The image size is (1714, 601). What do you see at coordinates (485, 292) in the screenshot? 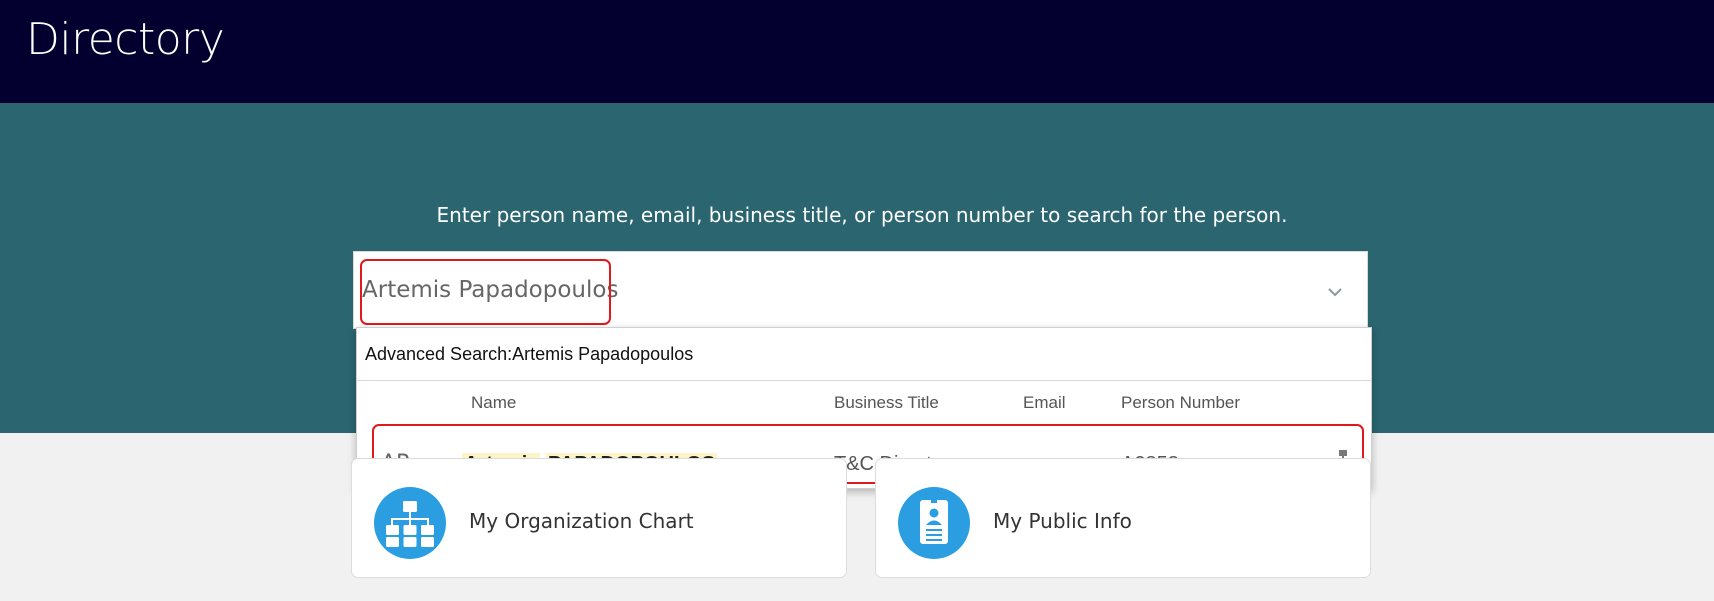
I see `search-value-highlight-box` at bounding box center [485, 292].